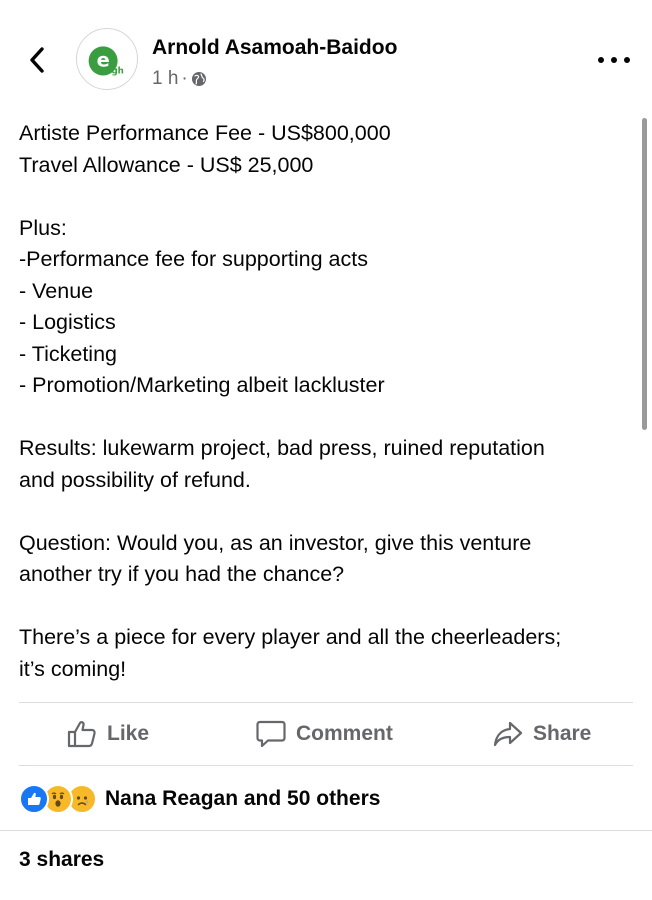  Describe the element at coordinates (81, 734) in the screenshot. I see `thumbs-up-icon` at that location.